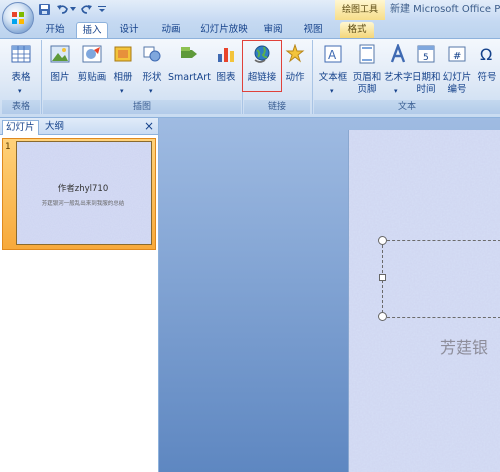 This screenshot has width=500, height=472. Describe the element at coordinates (487, 70) in the screenshot. I see `symbol-button: Ω 符号` at that location.